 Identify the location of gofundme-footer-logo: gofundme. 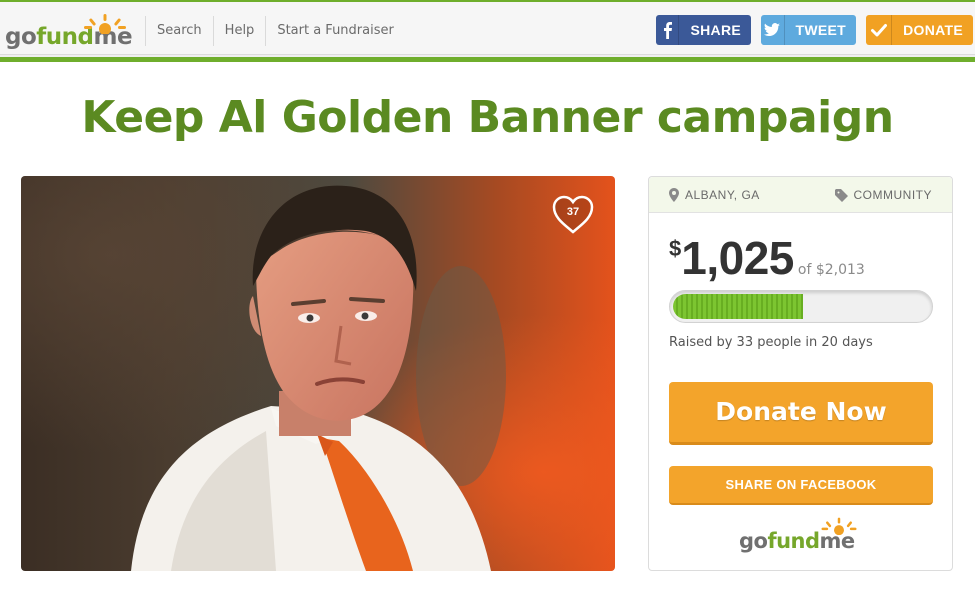
(801, 537).